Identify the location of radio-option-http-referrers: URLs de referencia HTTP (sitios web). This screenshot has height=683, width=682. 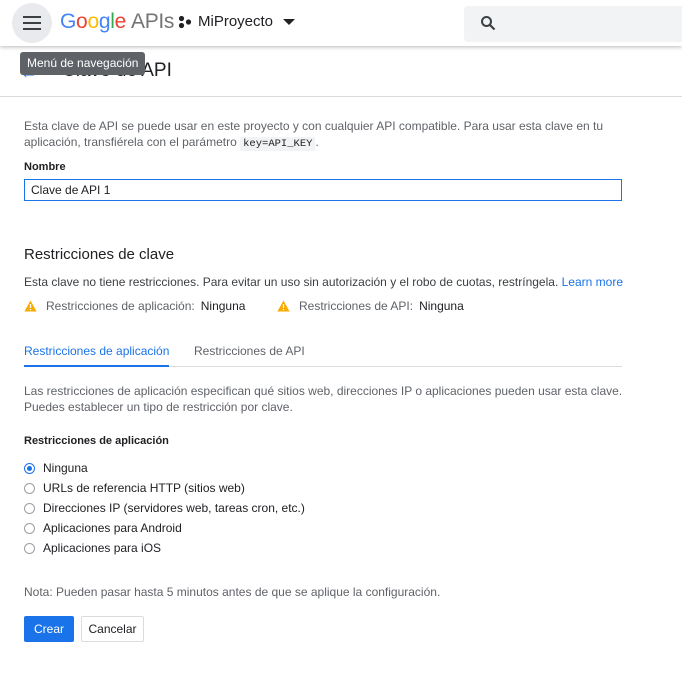
(164, 488).